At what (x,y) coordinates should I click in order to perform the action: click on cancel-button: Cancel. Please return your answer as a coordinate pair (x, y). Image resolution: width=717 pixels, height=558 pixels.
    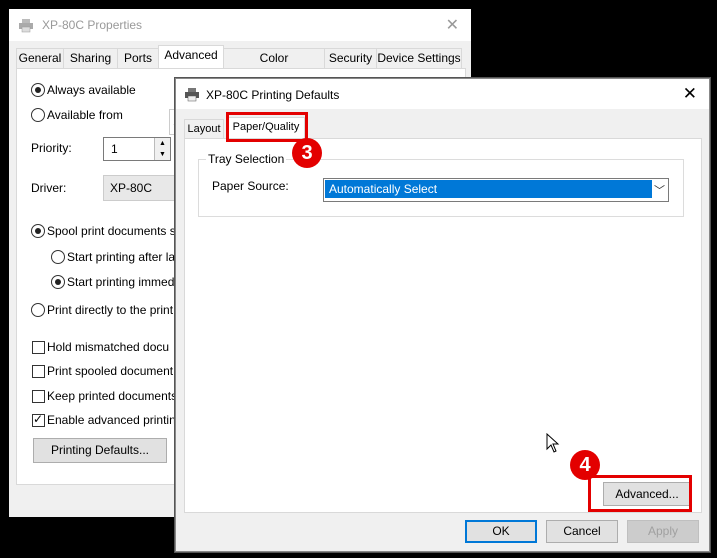
    Looking at the image, I should click on (582, 531).